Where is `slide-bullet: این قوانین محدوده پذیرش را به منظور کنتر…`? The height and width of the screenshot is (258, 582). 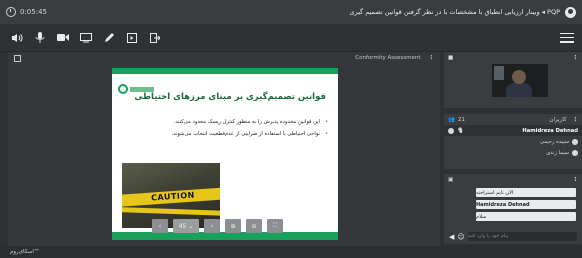
slide-bullet: این قوانین محدوده پذیرش را به منظور کنتر… is located at coordinates (228, 122).